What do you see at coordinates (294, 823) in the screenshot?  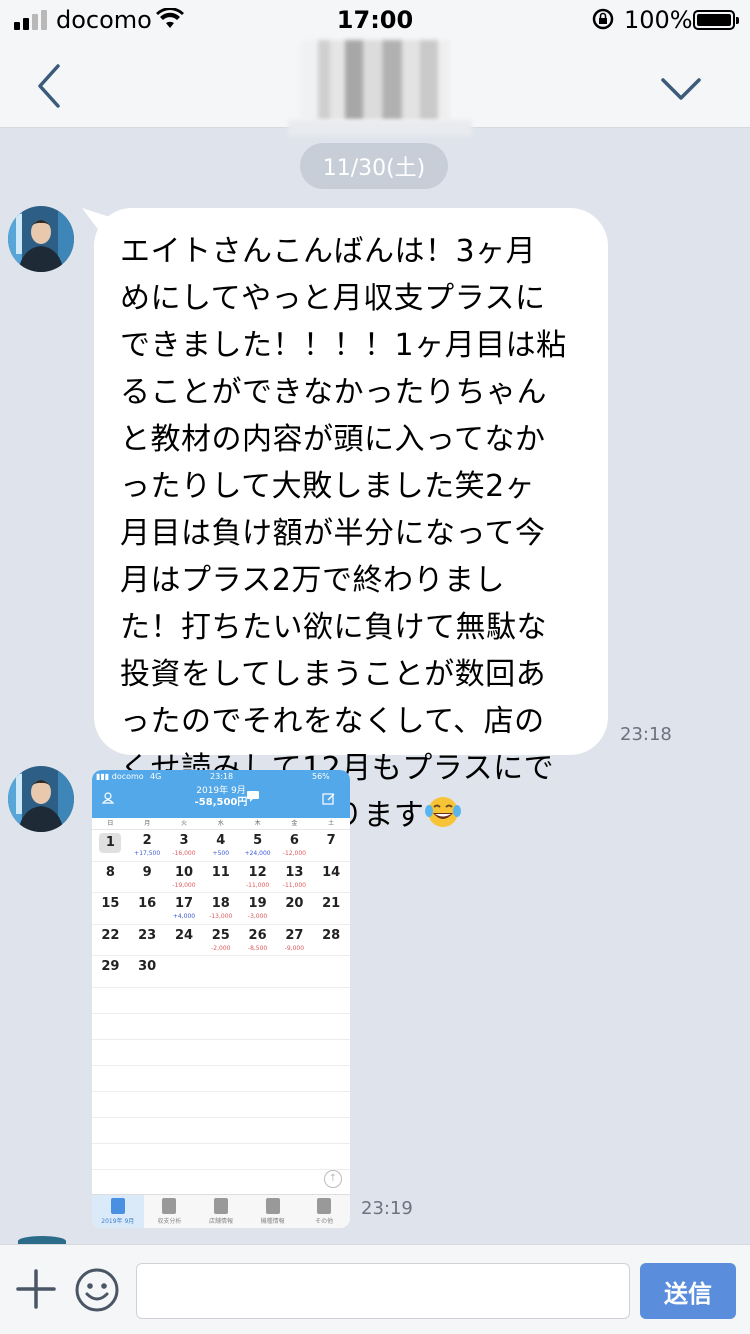 I see `weekday-label: 金` at bounding box center [294, 823].